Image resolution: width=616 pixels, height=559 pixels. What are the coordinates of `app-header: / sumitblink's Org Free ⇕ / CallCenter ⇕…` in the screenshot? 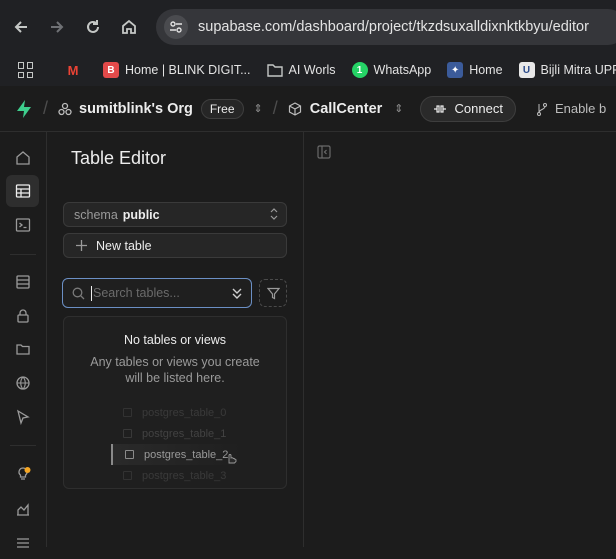 It's located at (308, 109).